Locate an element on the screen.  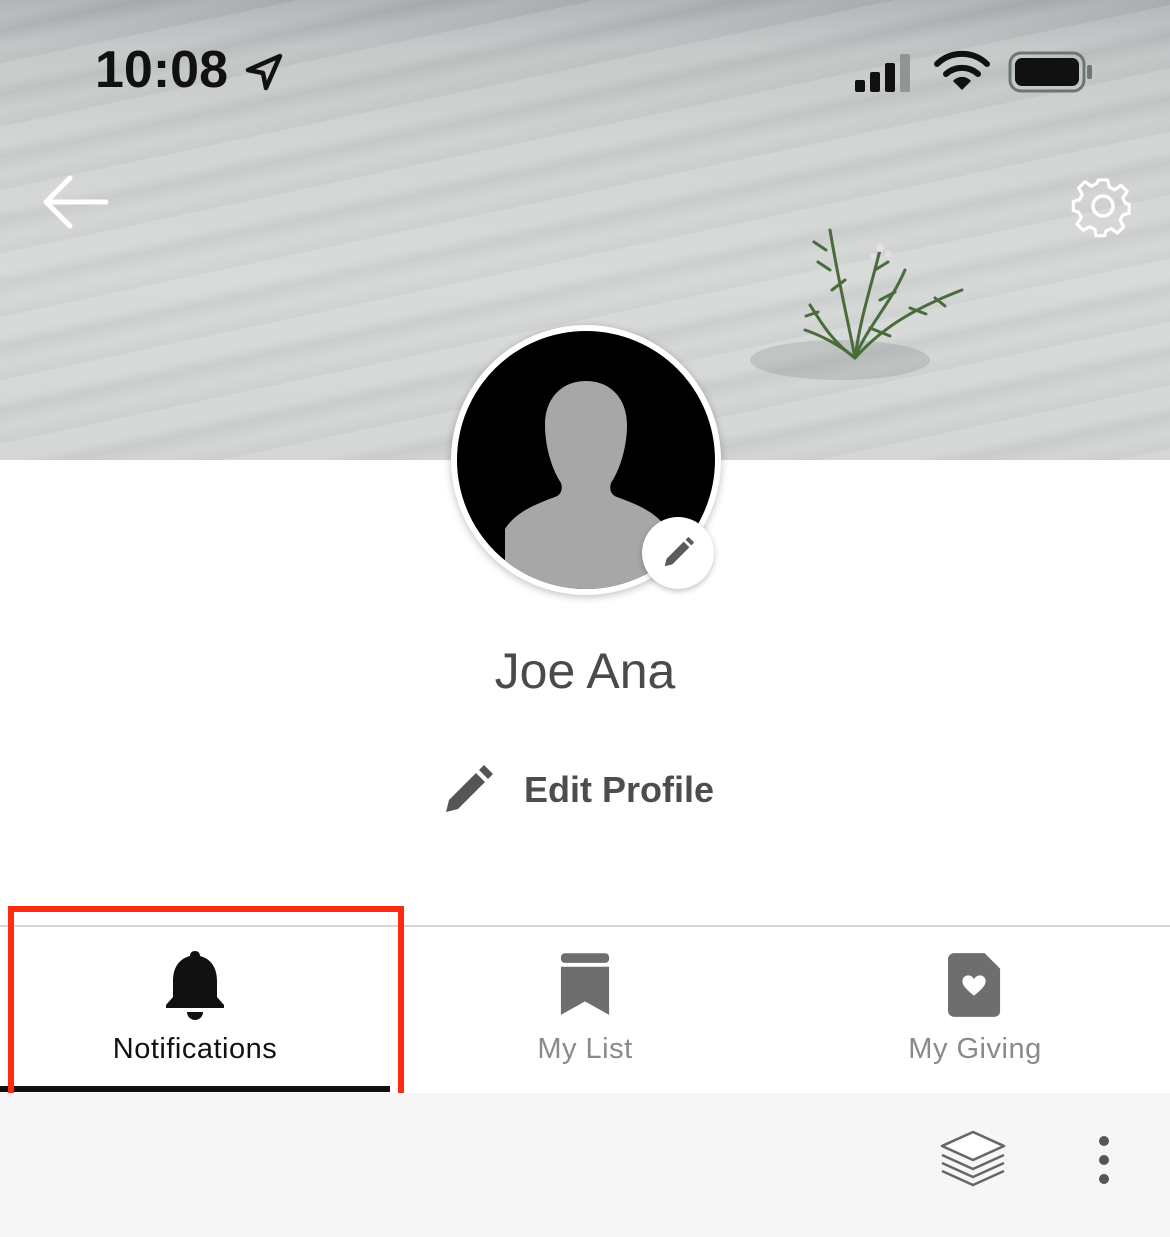
avatar-edit-button is located at coordinates (678, 553).